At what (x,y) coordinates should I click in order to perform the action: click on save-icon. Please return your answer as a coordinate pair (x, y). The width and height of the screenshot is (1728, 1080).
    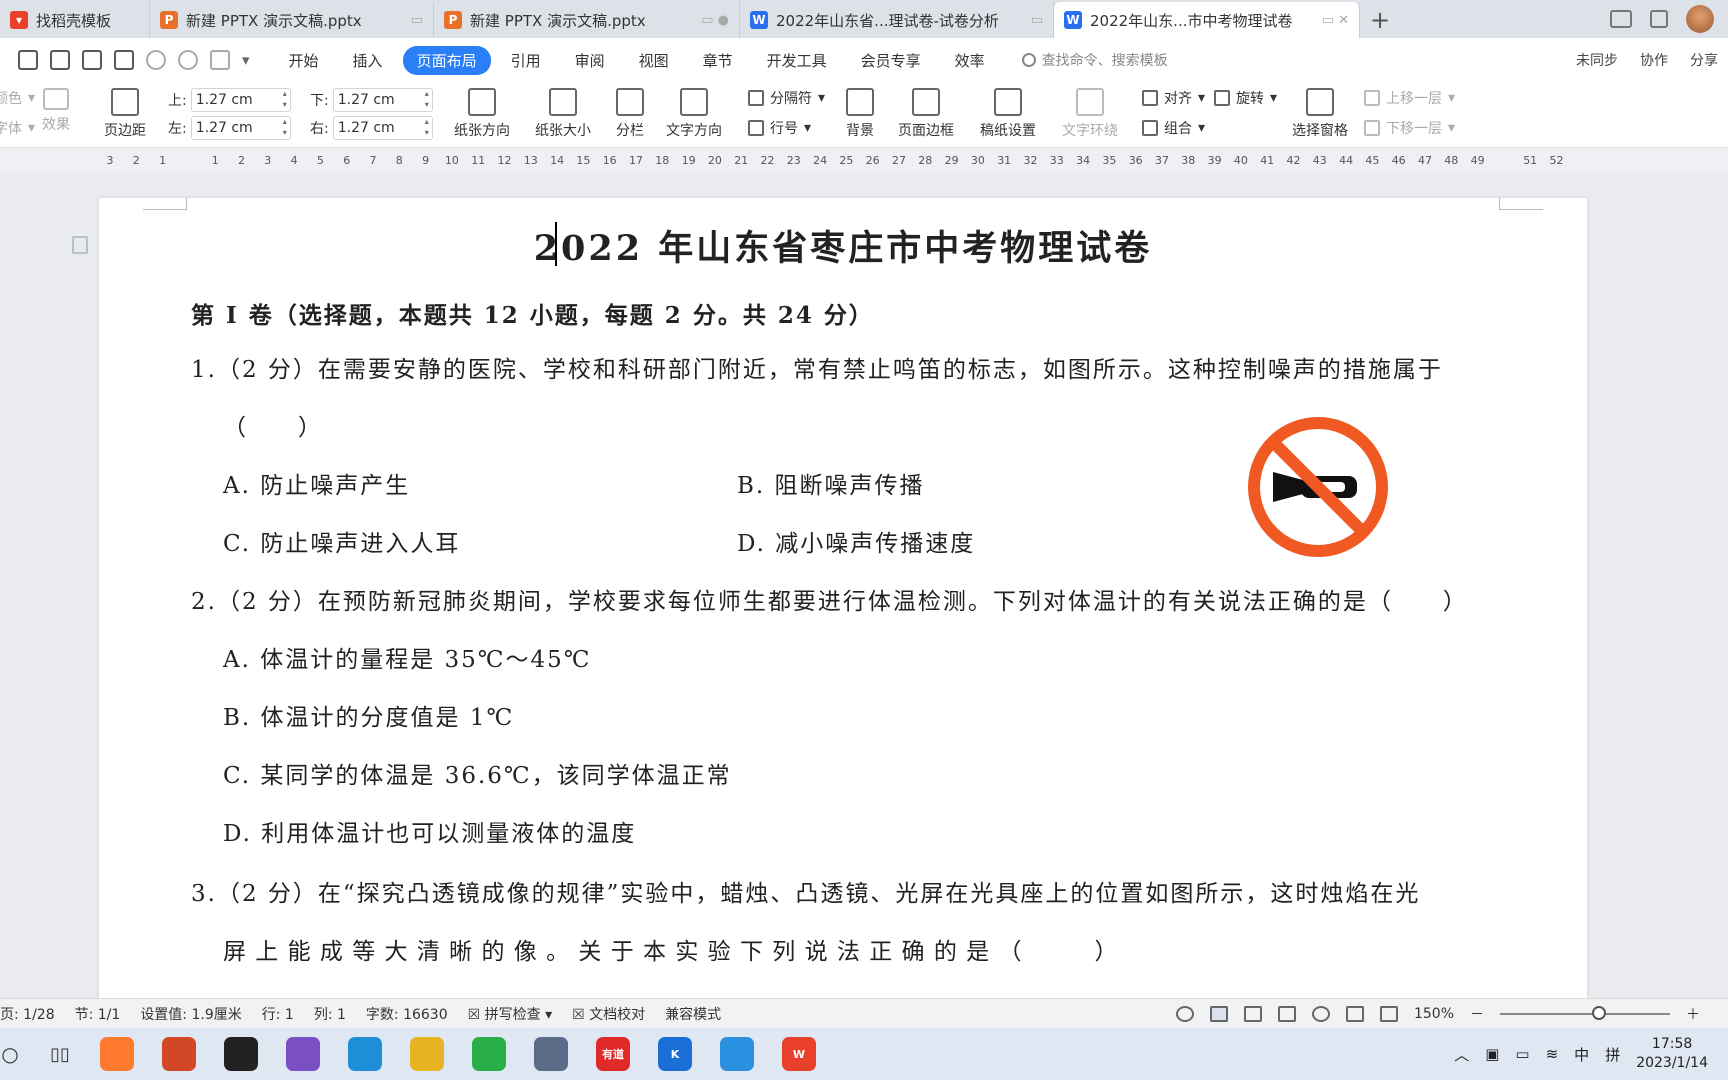
    Looking at the image, I should click on (28, 60).